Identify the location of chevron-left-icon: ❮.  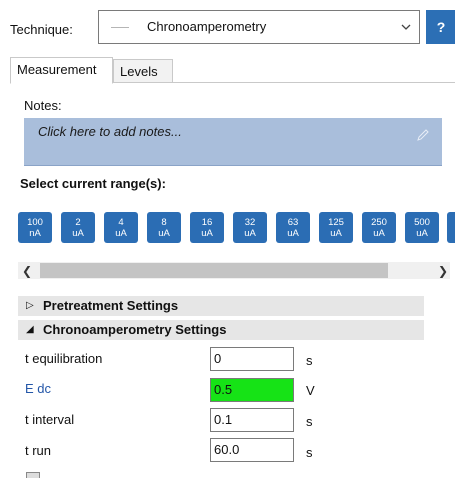
(27, 271).